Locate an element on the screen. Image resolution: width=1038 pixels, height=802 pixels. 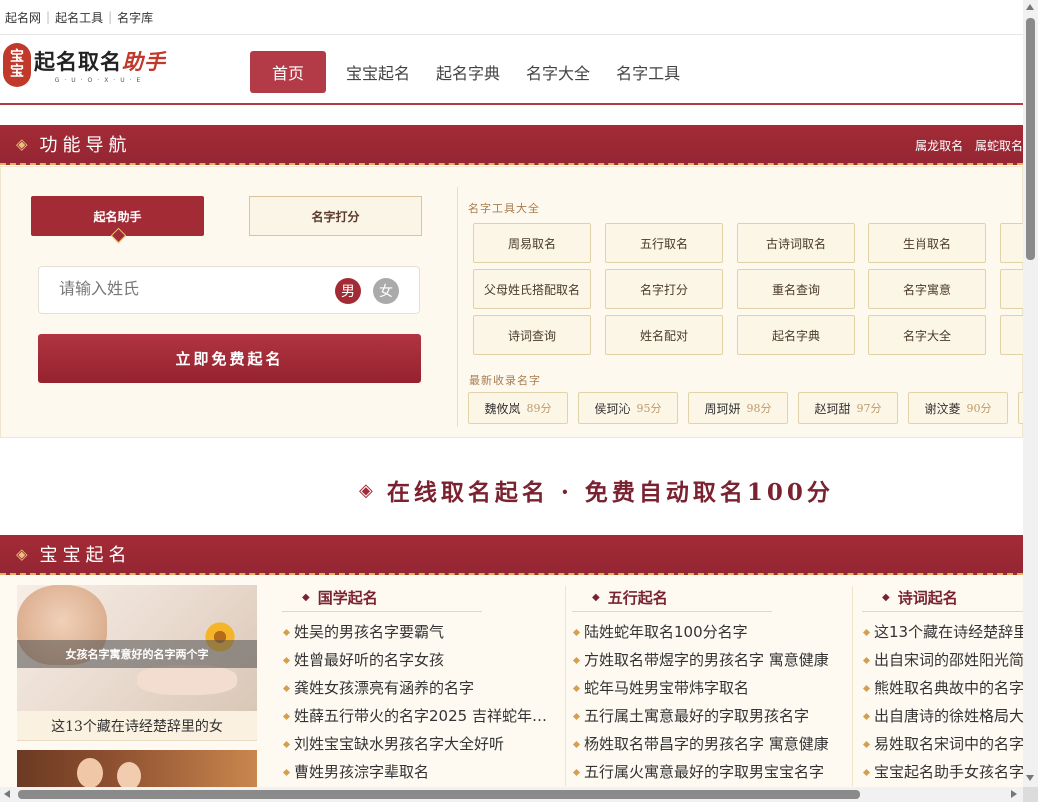
site-logo: 宝 宝 起名取名助手 G·U·O·X·U·E is located at coordinates (84, 65).